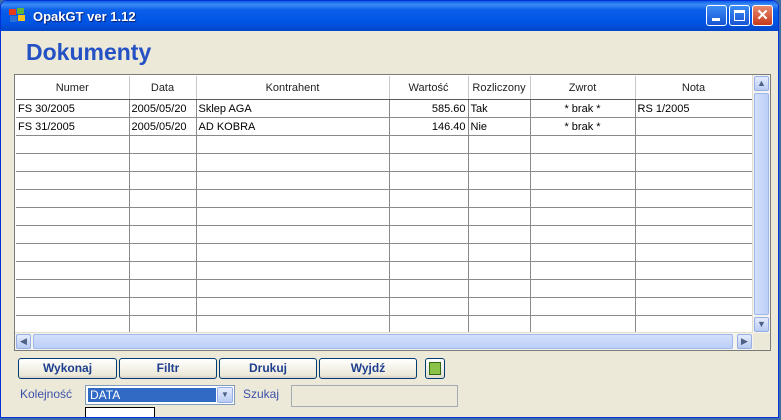 The width and height of the screenshot is (781, 420). What do you see at coordinates (583, 88) in the screenshot?
I see `column-header: Zwrot` at bounding box center [583, 88].